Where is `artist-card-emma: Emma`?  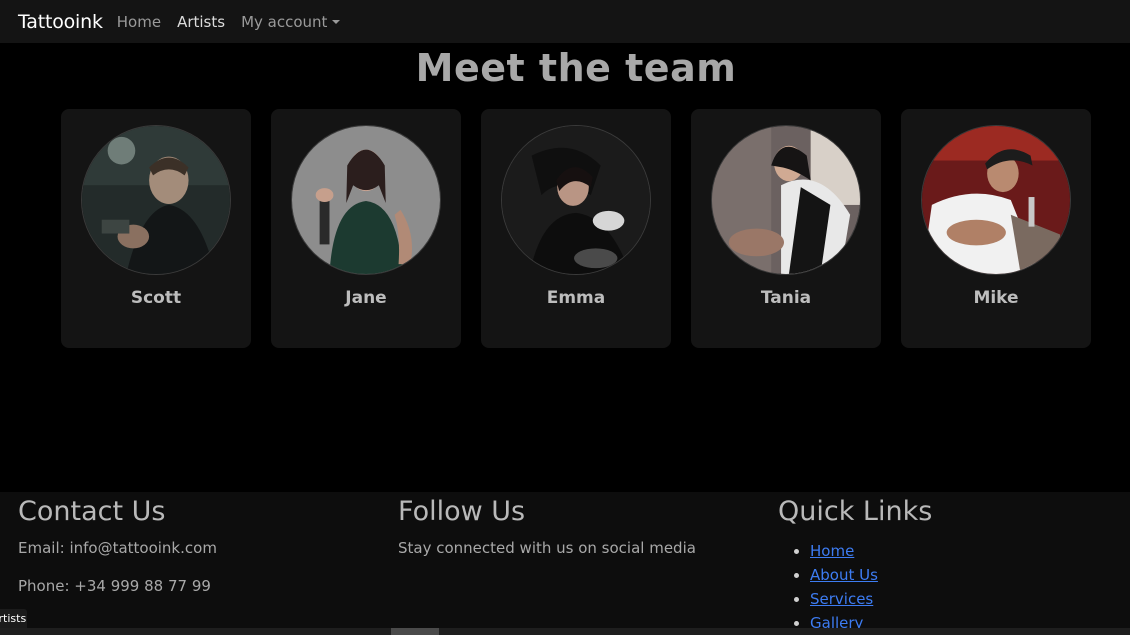
artist-card-emma: Emma is located at coordinates (576, 228).